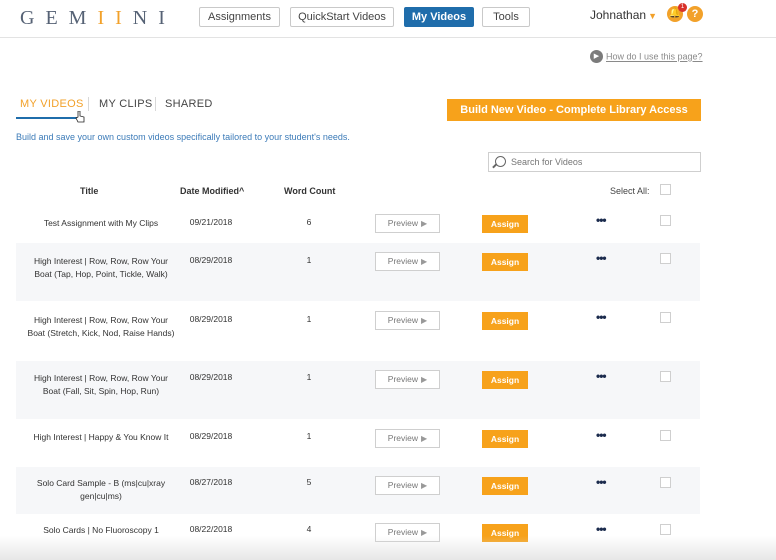  I want to click on logo-text-left: GEM, so click(59, 18).